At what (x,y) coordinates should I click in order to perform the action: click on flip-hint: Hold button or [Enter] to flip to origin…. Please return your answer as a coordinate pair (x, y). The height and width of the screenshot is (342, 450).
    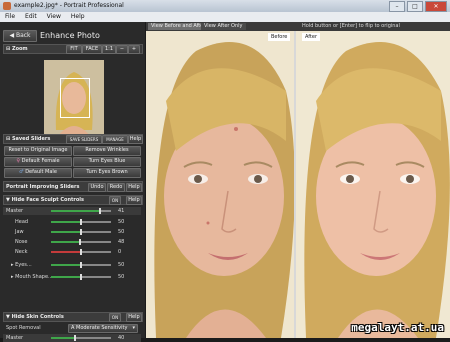
    Looking at the image, I should click on (351, 26).